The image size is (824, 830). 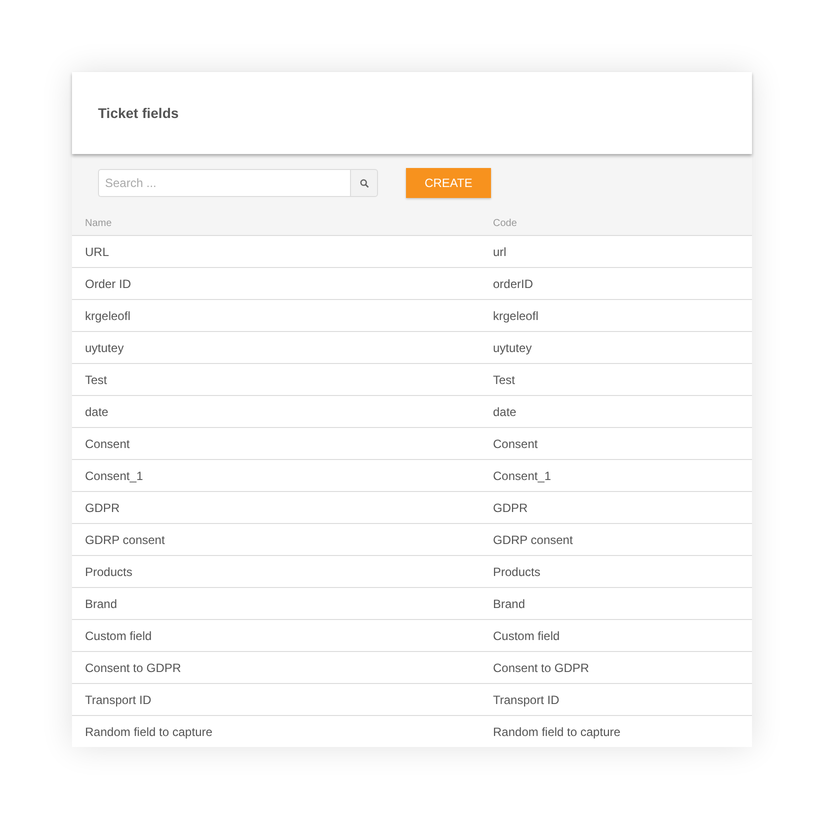 I want to click on search-button, so click(x=364, y=183).